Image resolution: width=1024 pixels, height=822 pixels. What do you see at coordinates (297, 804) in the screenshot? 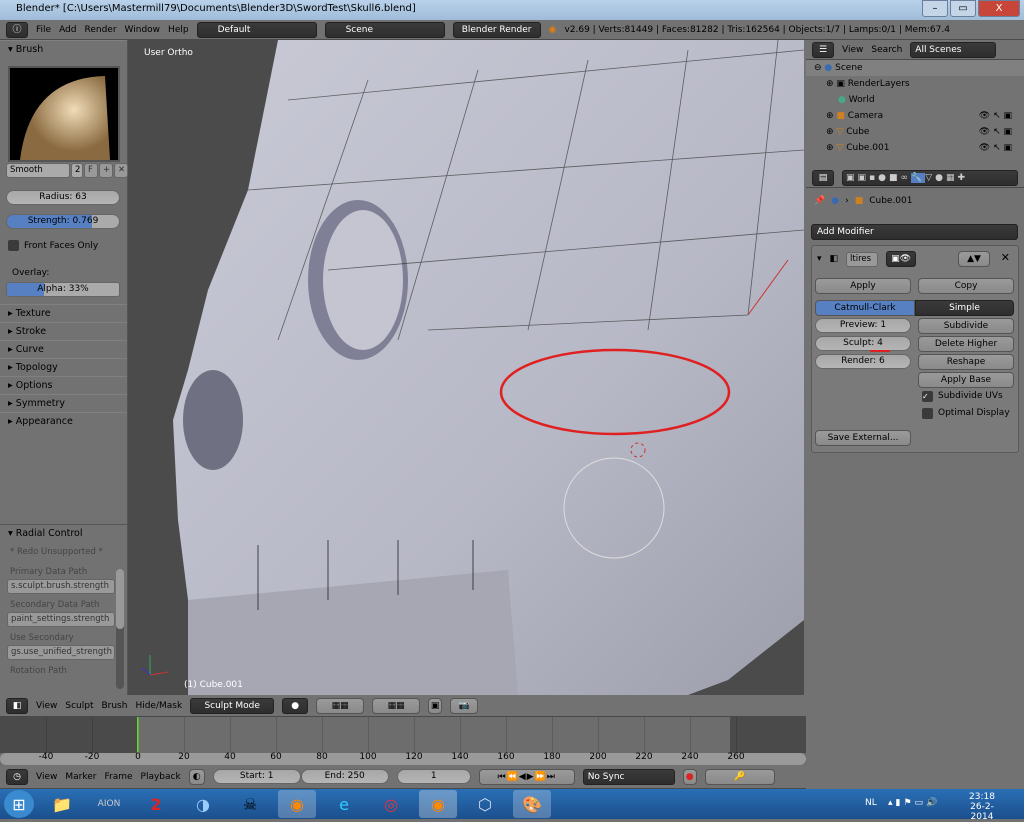
I see `taskbar-firefox-icon: ◉` at bounding box center [297, 804].